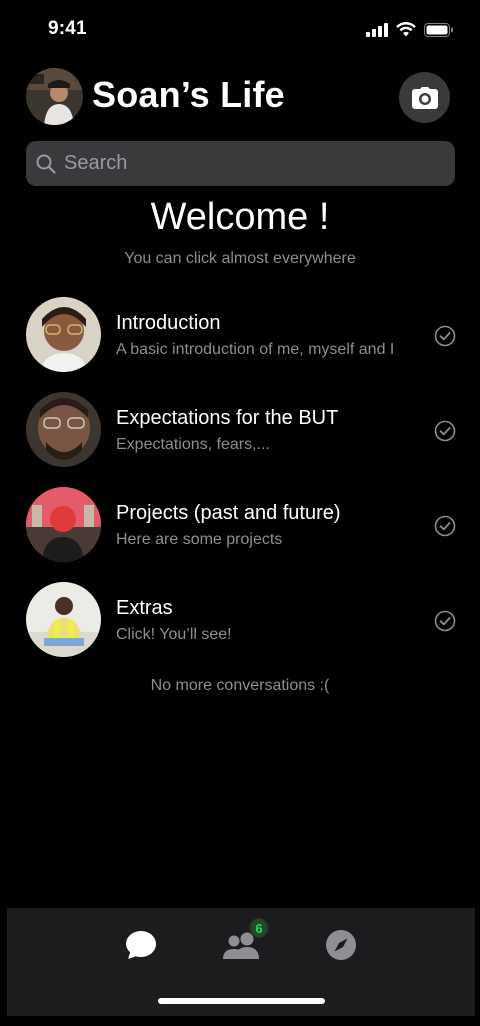 The image size is (480, 1026). I want to click on conversation-subtitle: Here are some projects, so click(199, 539).